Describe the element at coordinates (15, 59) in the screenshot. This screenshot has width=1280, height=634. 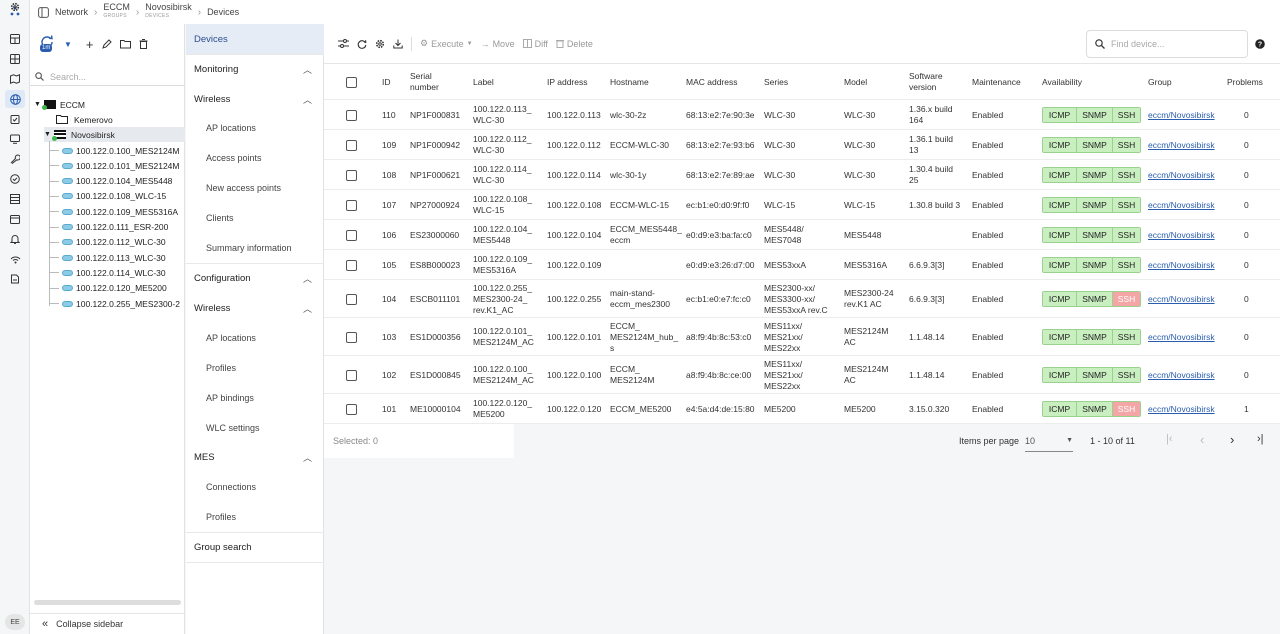
I see `grid-icon` at that location.